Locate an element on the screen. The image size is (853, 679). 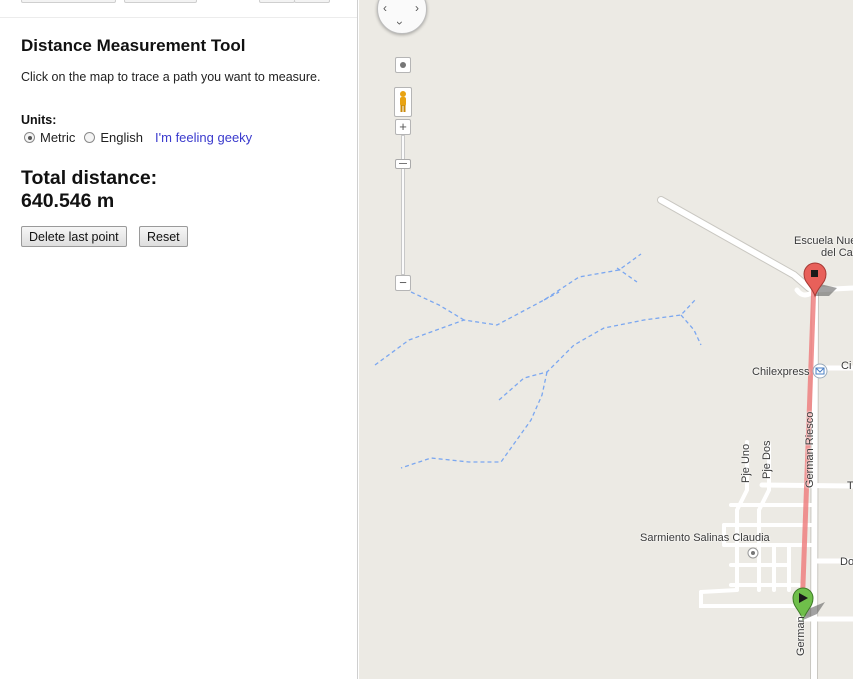
units-label: Units: is located at coordinates (39, 120).